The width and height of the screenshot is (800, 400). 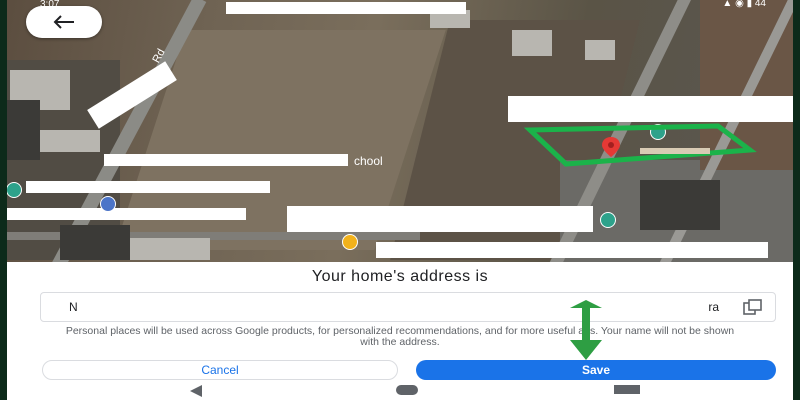 What do you see at coordinates (744, 4) in the screenshot?
I see `status-icons: ▲ ◉ ▮ 44` at bounding box center [744, 4].